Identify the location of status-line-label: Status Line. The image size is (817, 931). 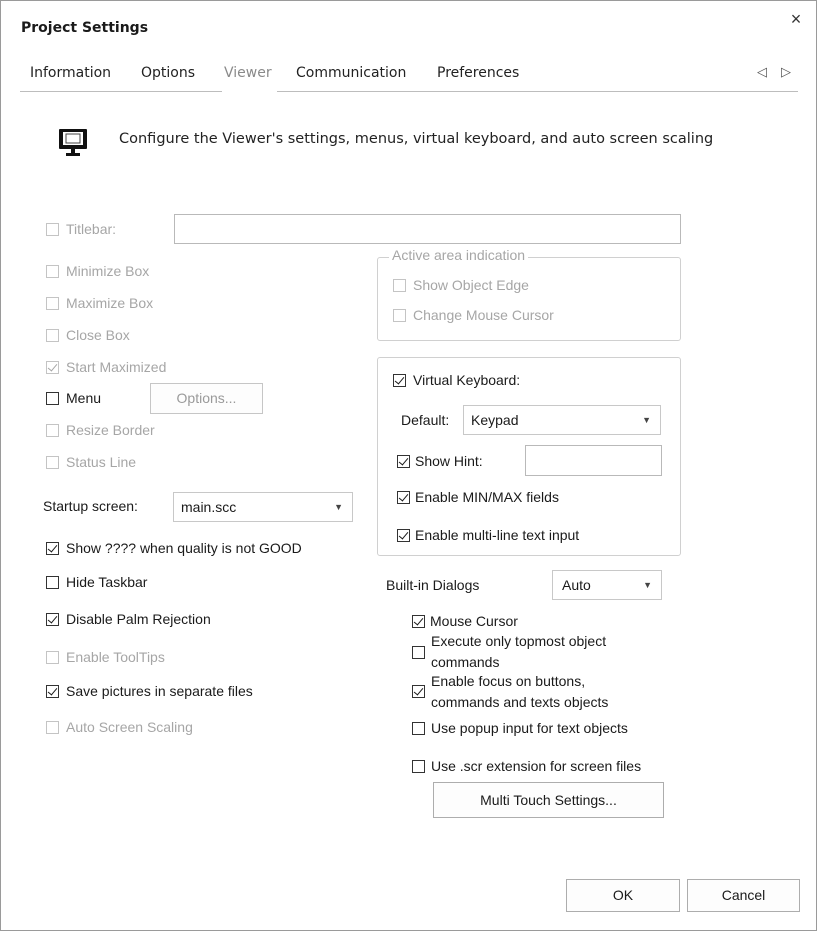
(101, 462).